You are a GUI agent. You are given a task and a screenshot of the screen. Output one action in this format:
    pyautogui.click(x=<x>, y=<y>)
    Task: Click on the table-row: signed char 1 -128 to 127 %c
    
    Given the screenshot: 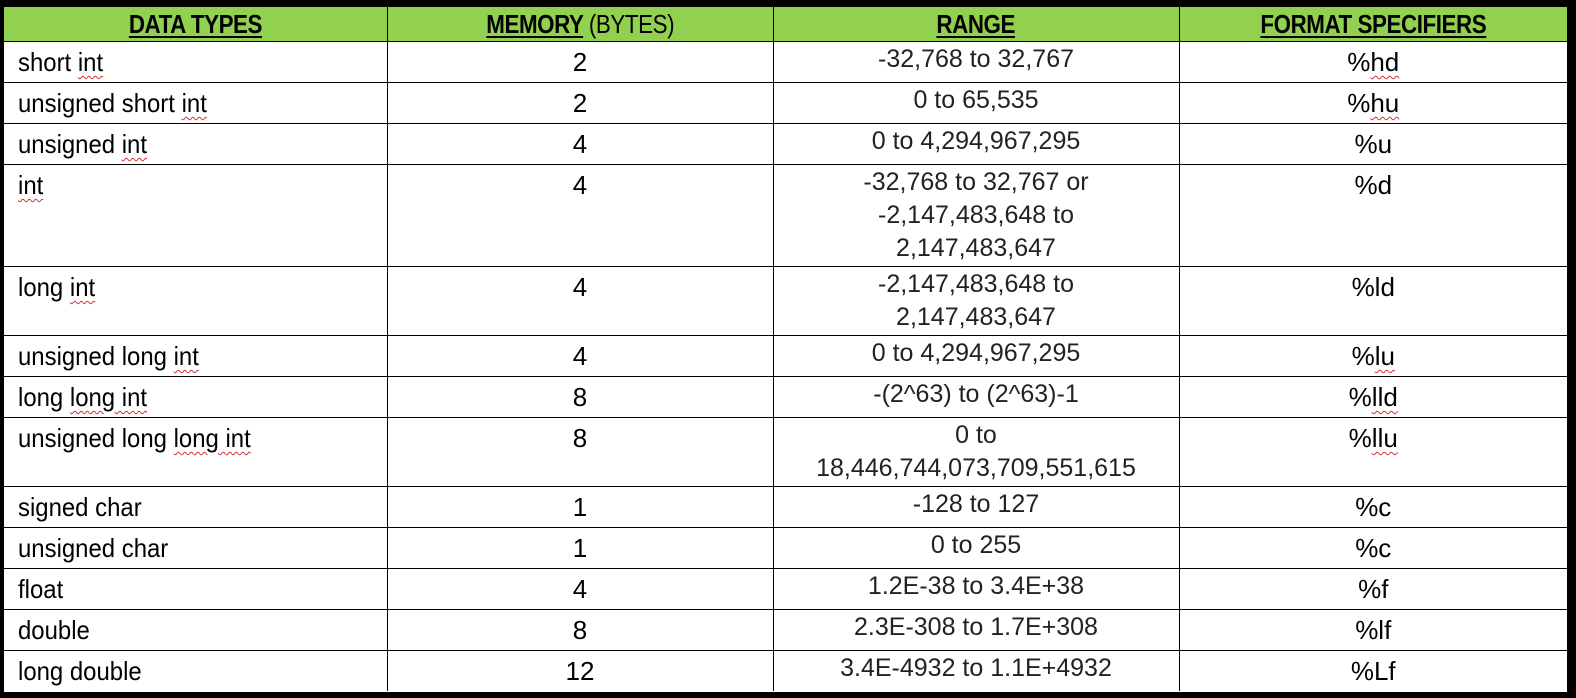 What is the action you would take?
    pyautogui.click(x=785, y=507)
    